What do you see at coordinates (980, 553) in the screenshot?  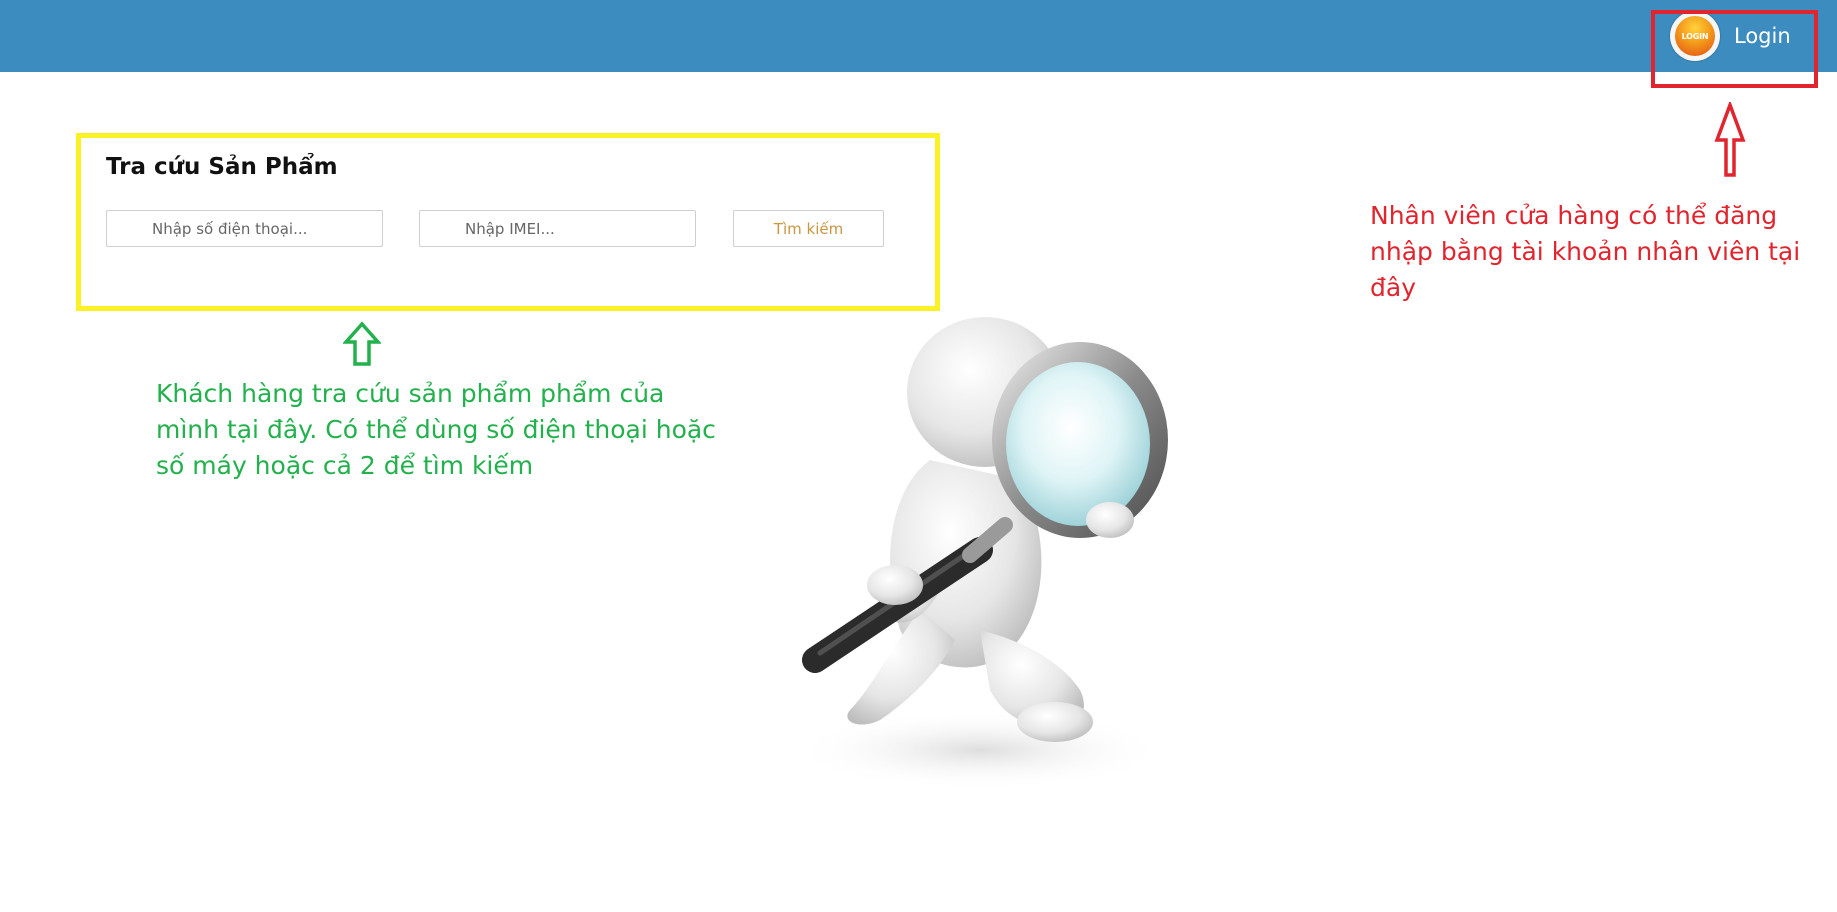 I see `person-with-magnifying-glass-icon` at bounding box center [980, 553].